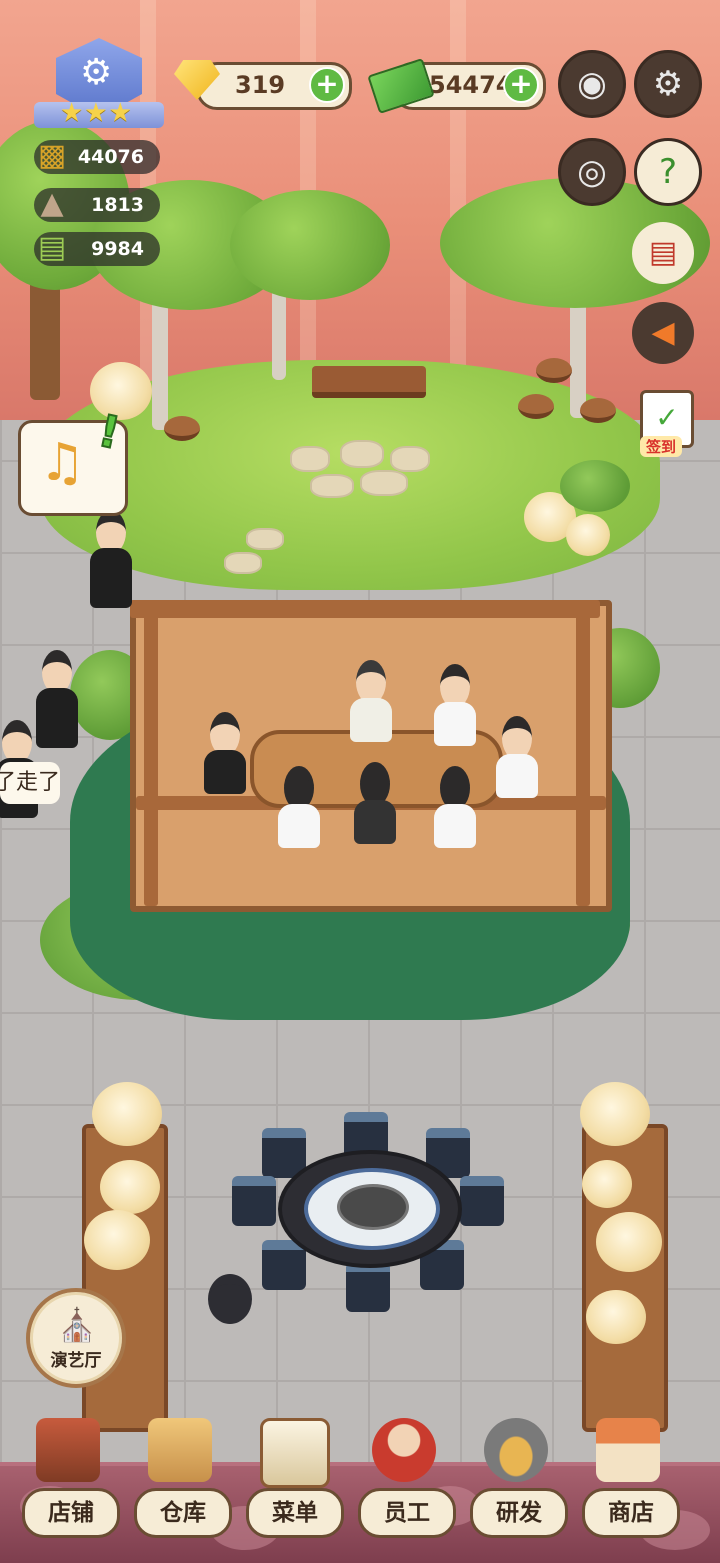 The height and width of the screenshot is (1563, 720). I want to click on stat-recipes: ▤ 9984, so click(97, 248).